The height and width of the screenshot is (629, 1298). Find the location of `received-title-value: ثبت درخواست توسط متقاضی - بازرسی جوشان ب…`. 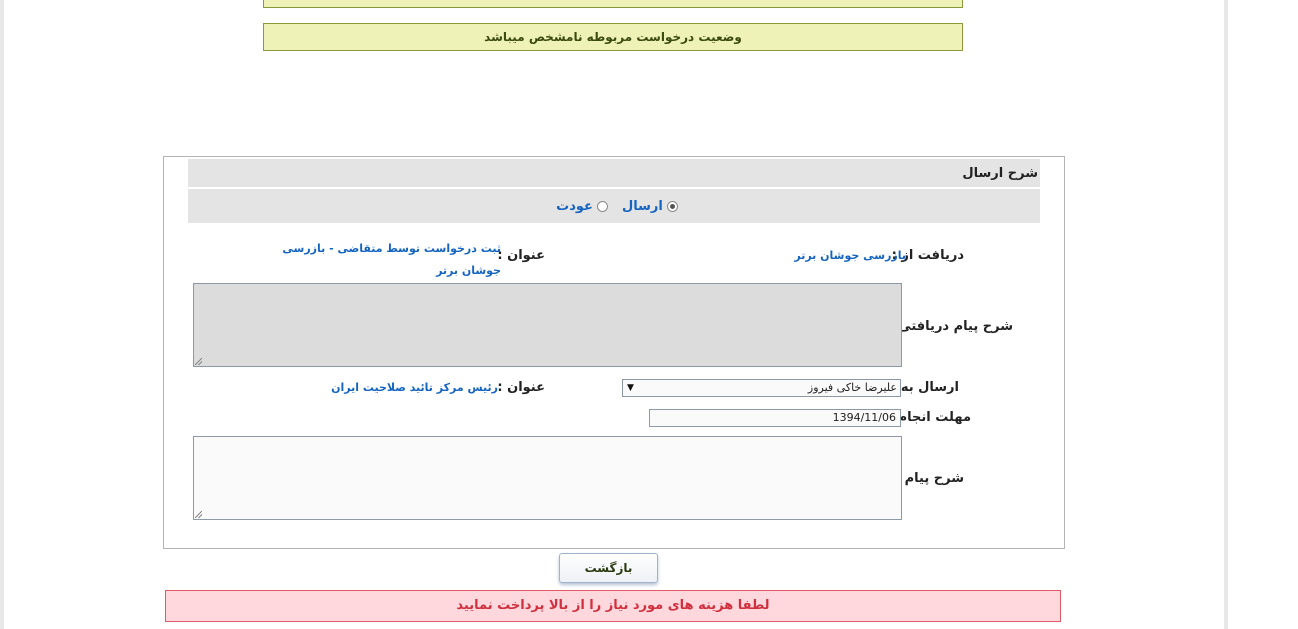

received-title-value: ثبت درخواست توسط متقاضی - بازرسی جوشان ب… is located at coordinates (391, 259).